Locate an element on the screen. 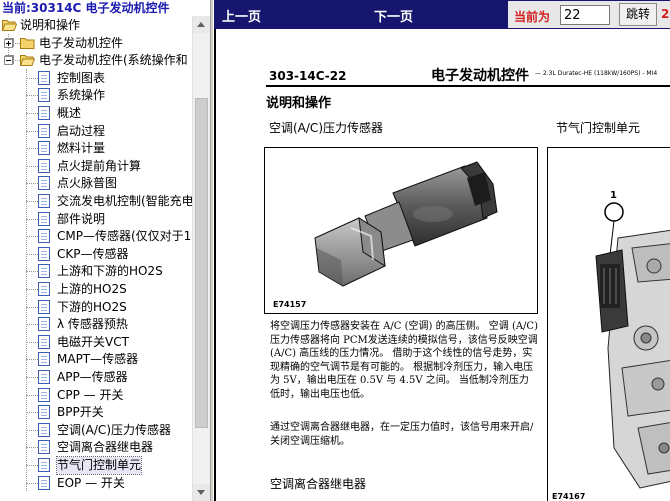  tree-node-label: 交流发电机控制(智能充电 is located at coordinates (124, 201).